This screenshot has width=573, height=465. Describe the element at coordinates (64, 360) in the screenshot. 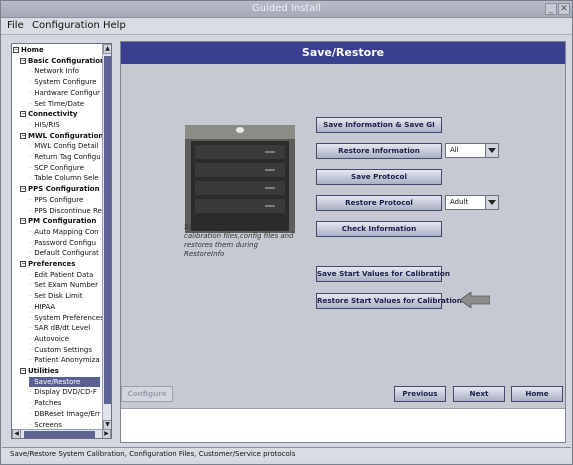

I see `tree-item: · Patient Anonymiza` at that location.